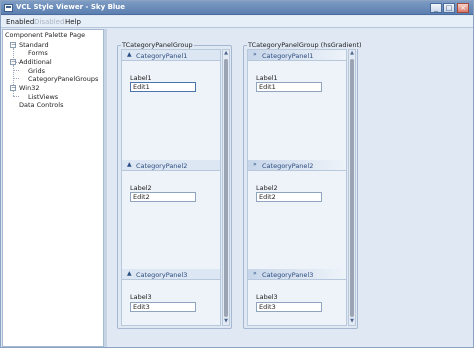 The height and width of the screenshot is (348, 474). I want to click on category-panel-header: ▲ CategoryPanel1, so click(171, 55).